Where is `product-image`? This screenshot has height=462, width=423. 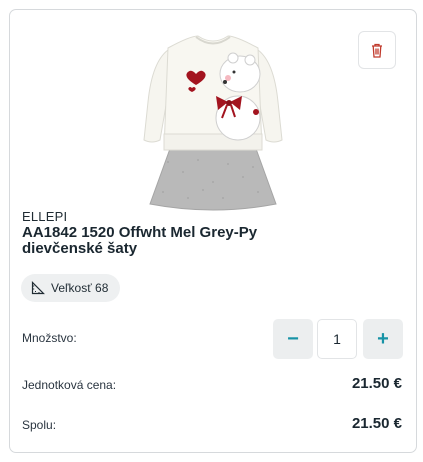
product-image is located at coordinates (213, 117).